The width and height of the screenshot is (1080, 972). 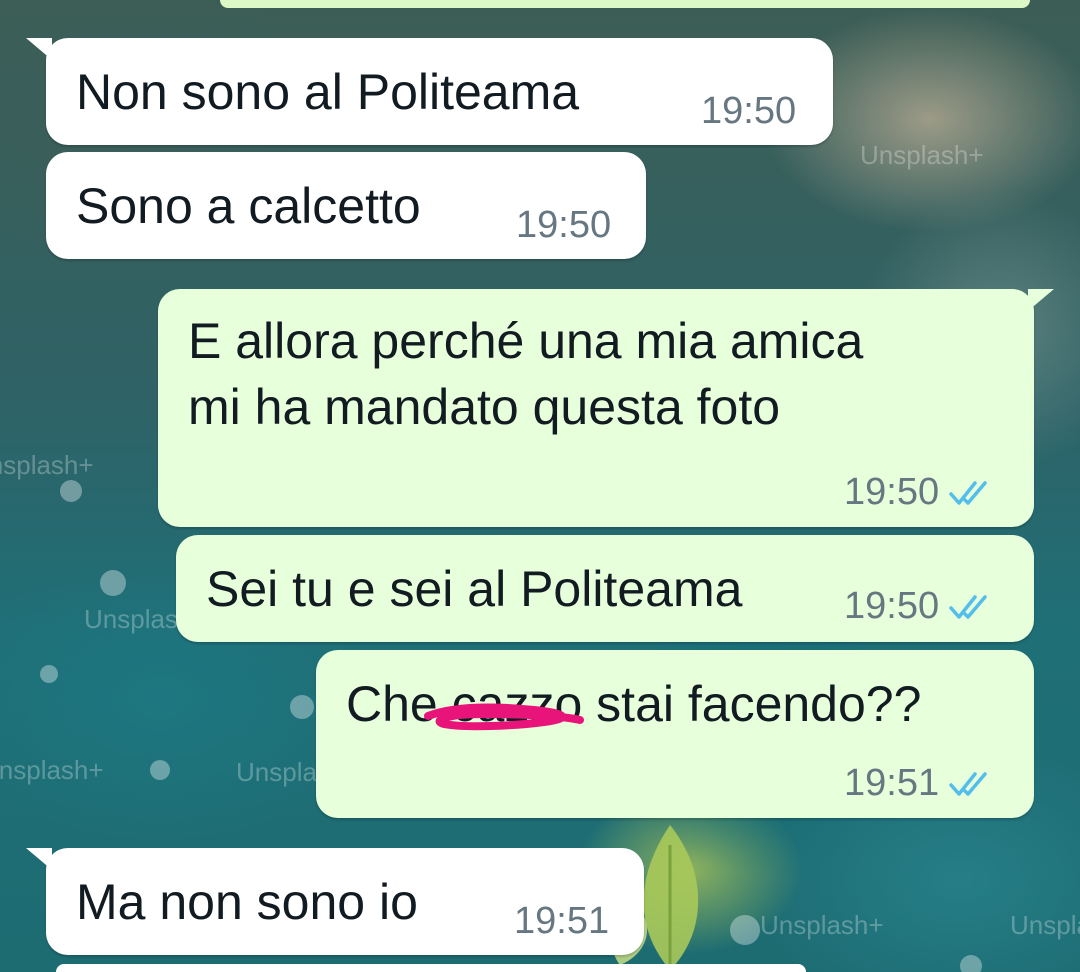 What do you see at coordinates (759, 704) in the screenshot?
I see `message-text-part: stai facendo??` at bounding box center [759, 704].